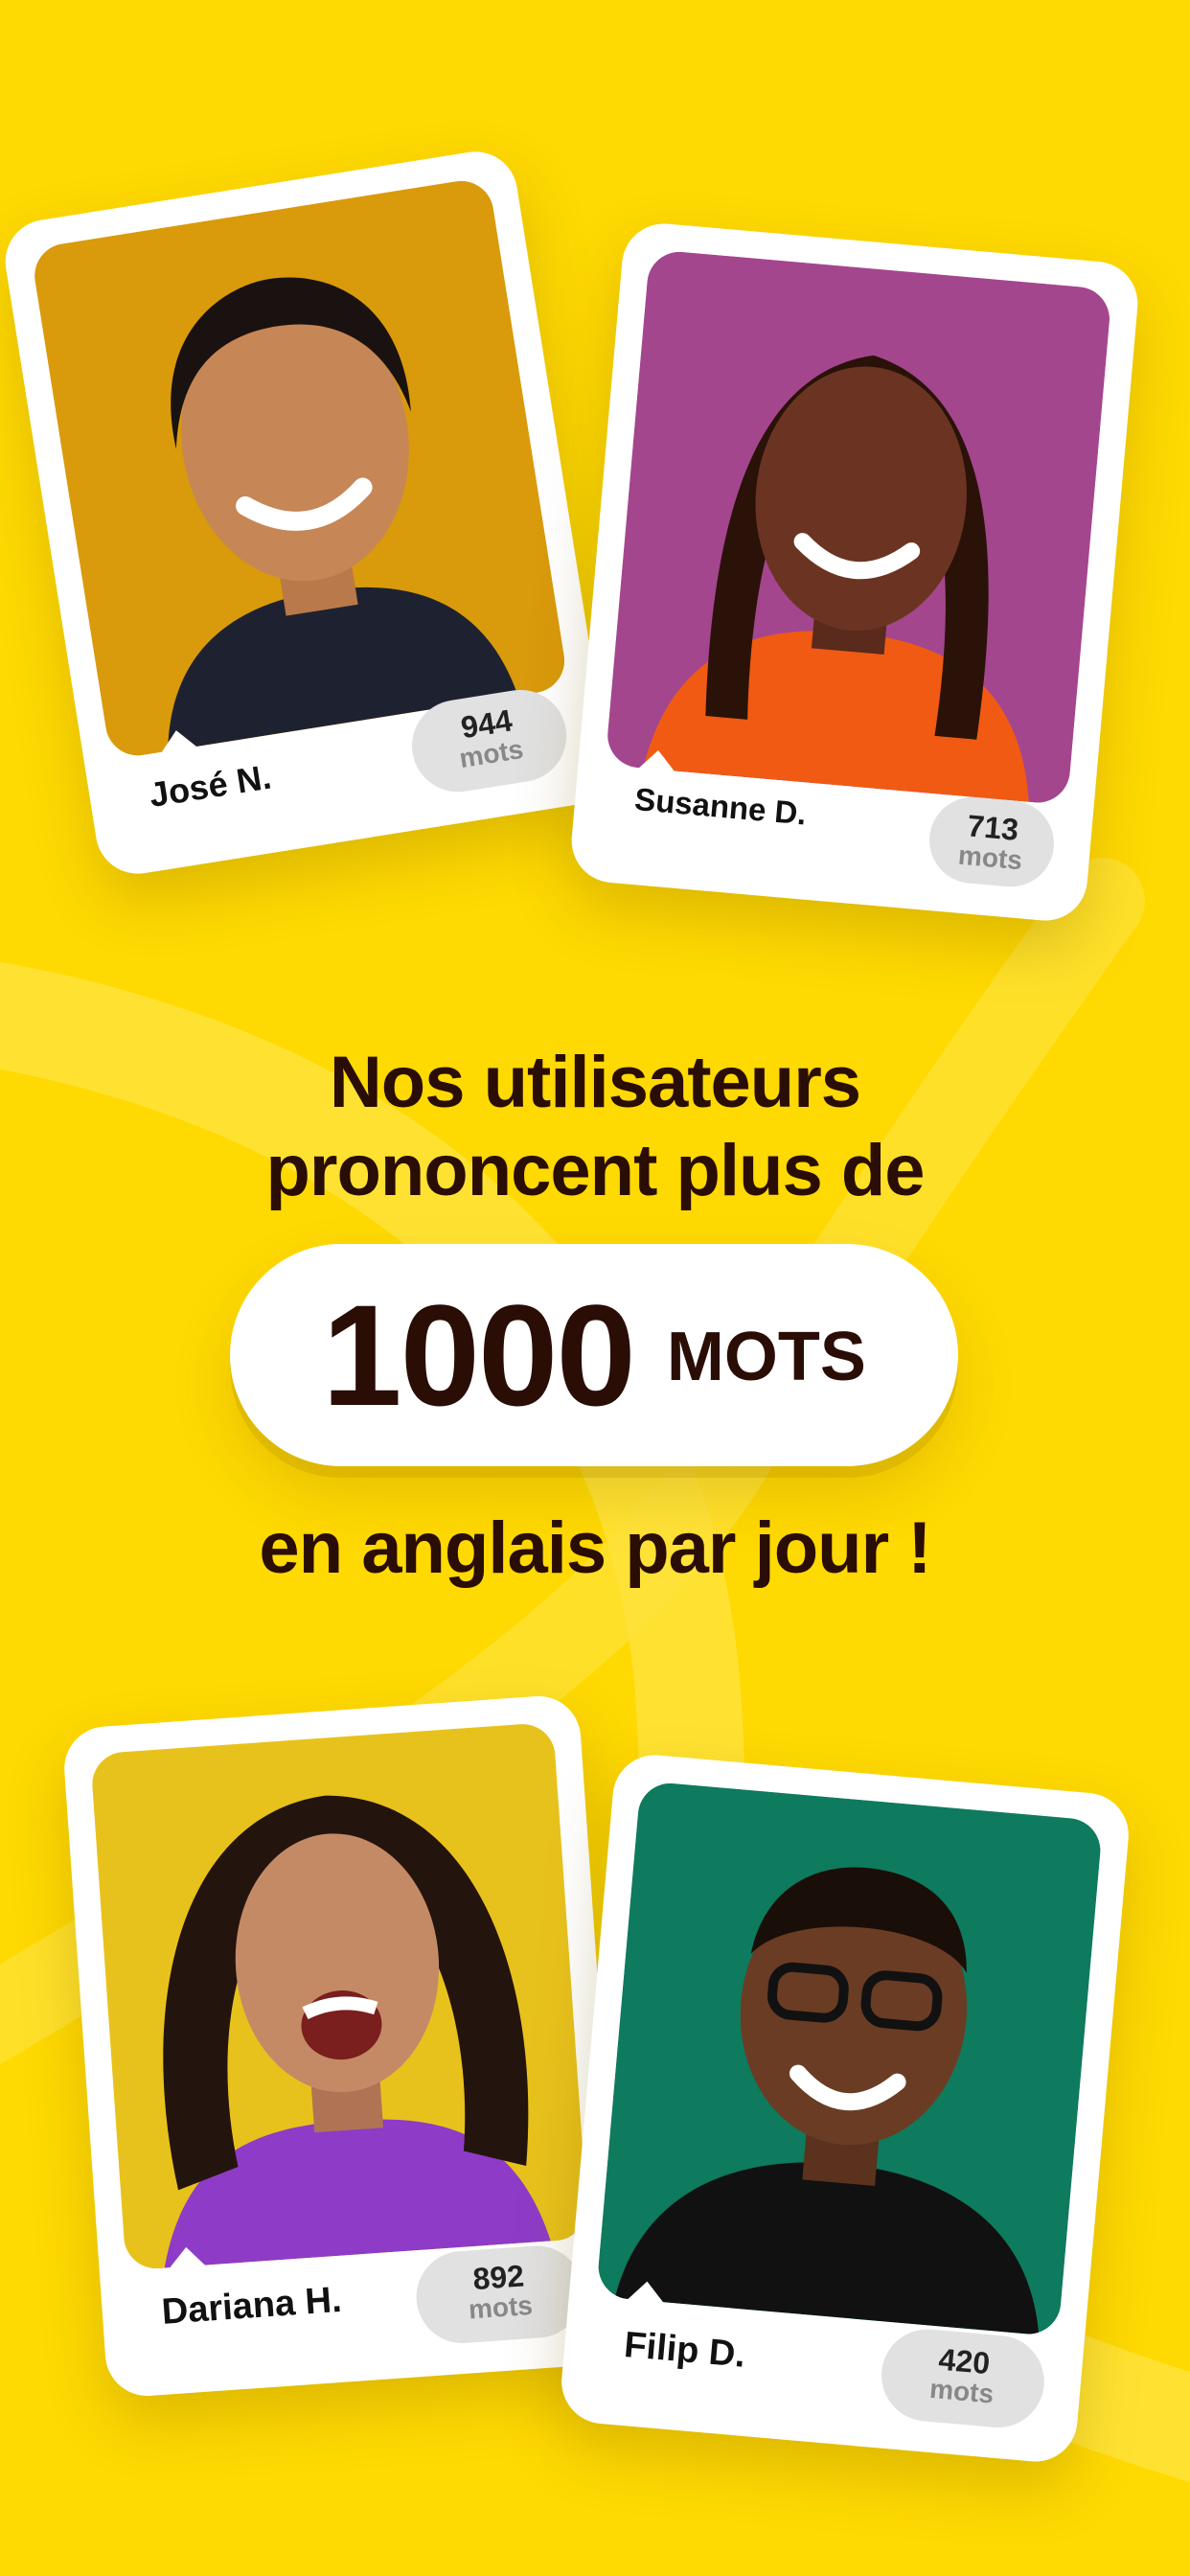 This screenshot has width=1190, height=2576. I want to click on word-count-badge: 713 mots, so click(992, 842).